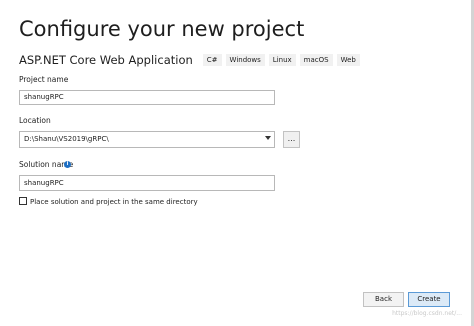 Image resolution: width=474 pixels, height=326 pixels. What do you see at coordinates (212, 60) in the screenshot?
I see `tag-csharp: C#` at bounding box center [212, 60].